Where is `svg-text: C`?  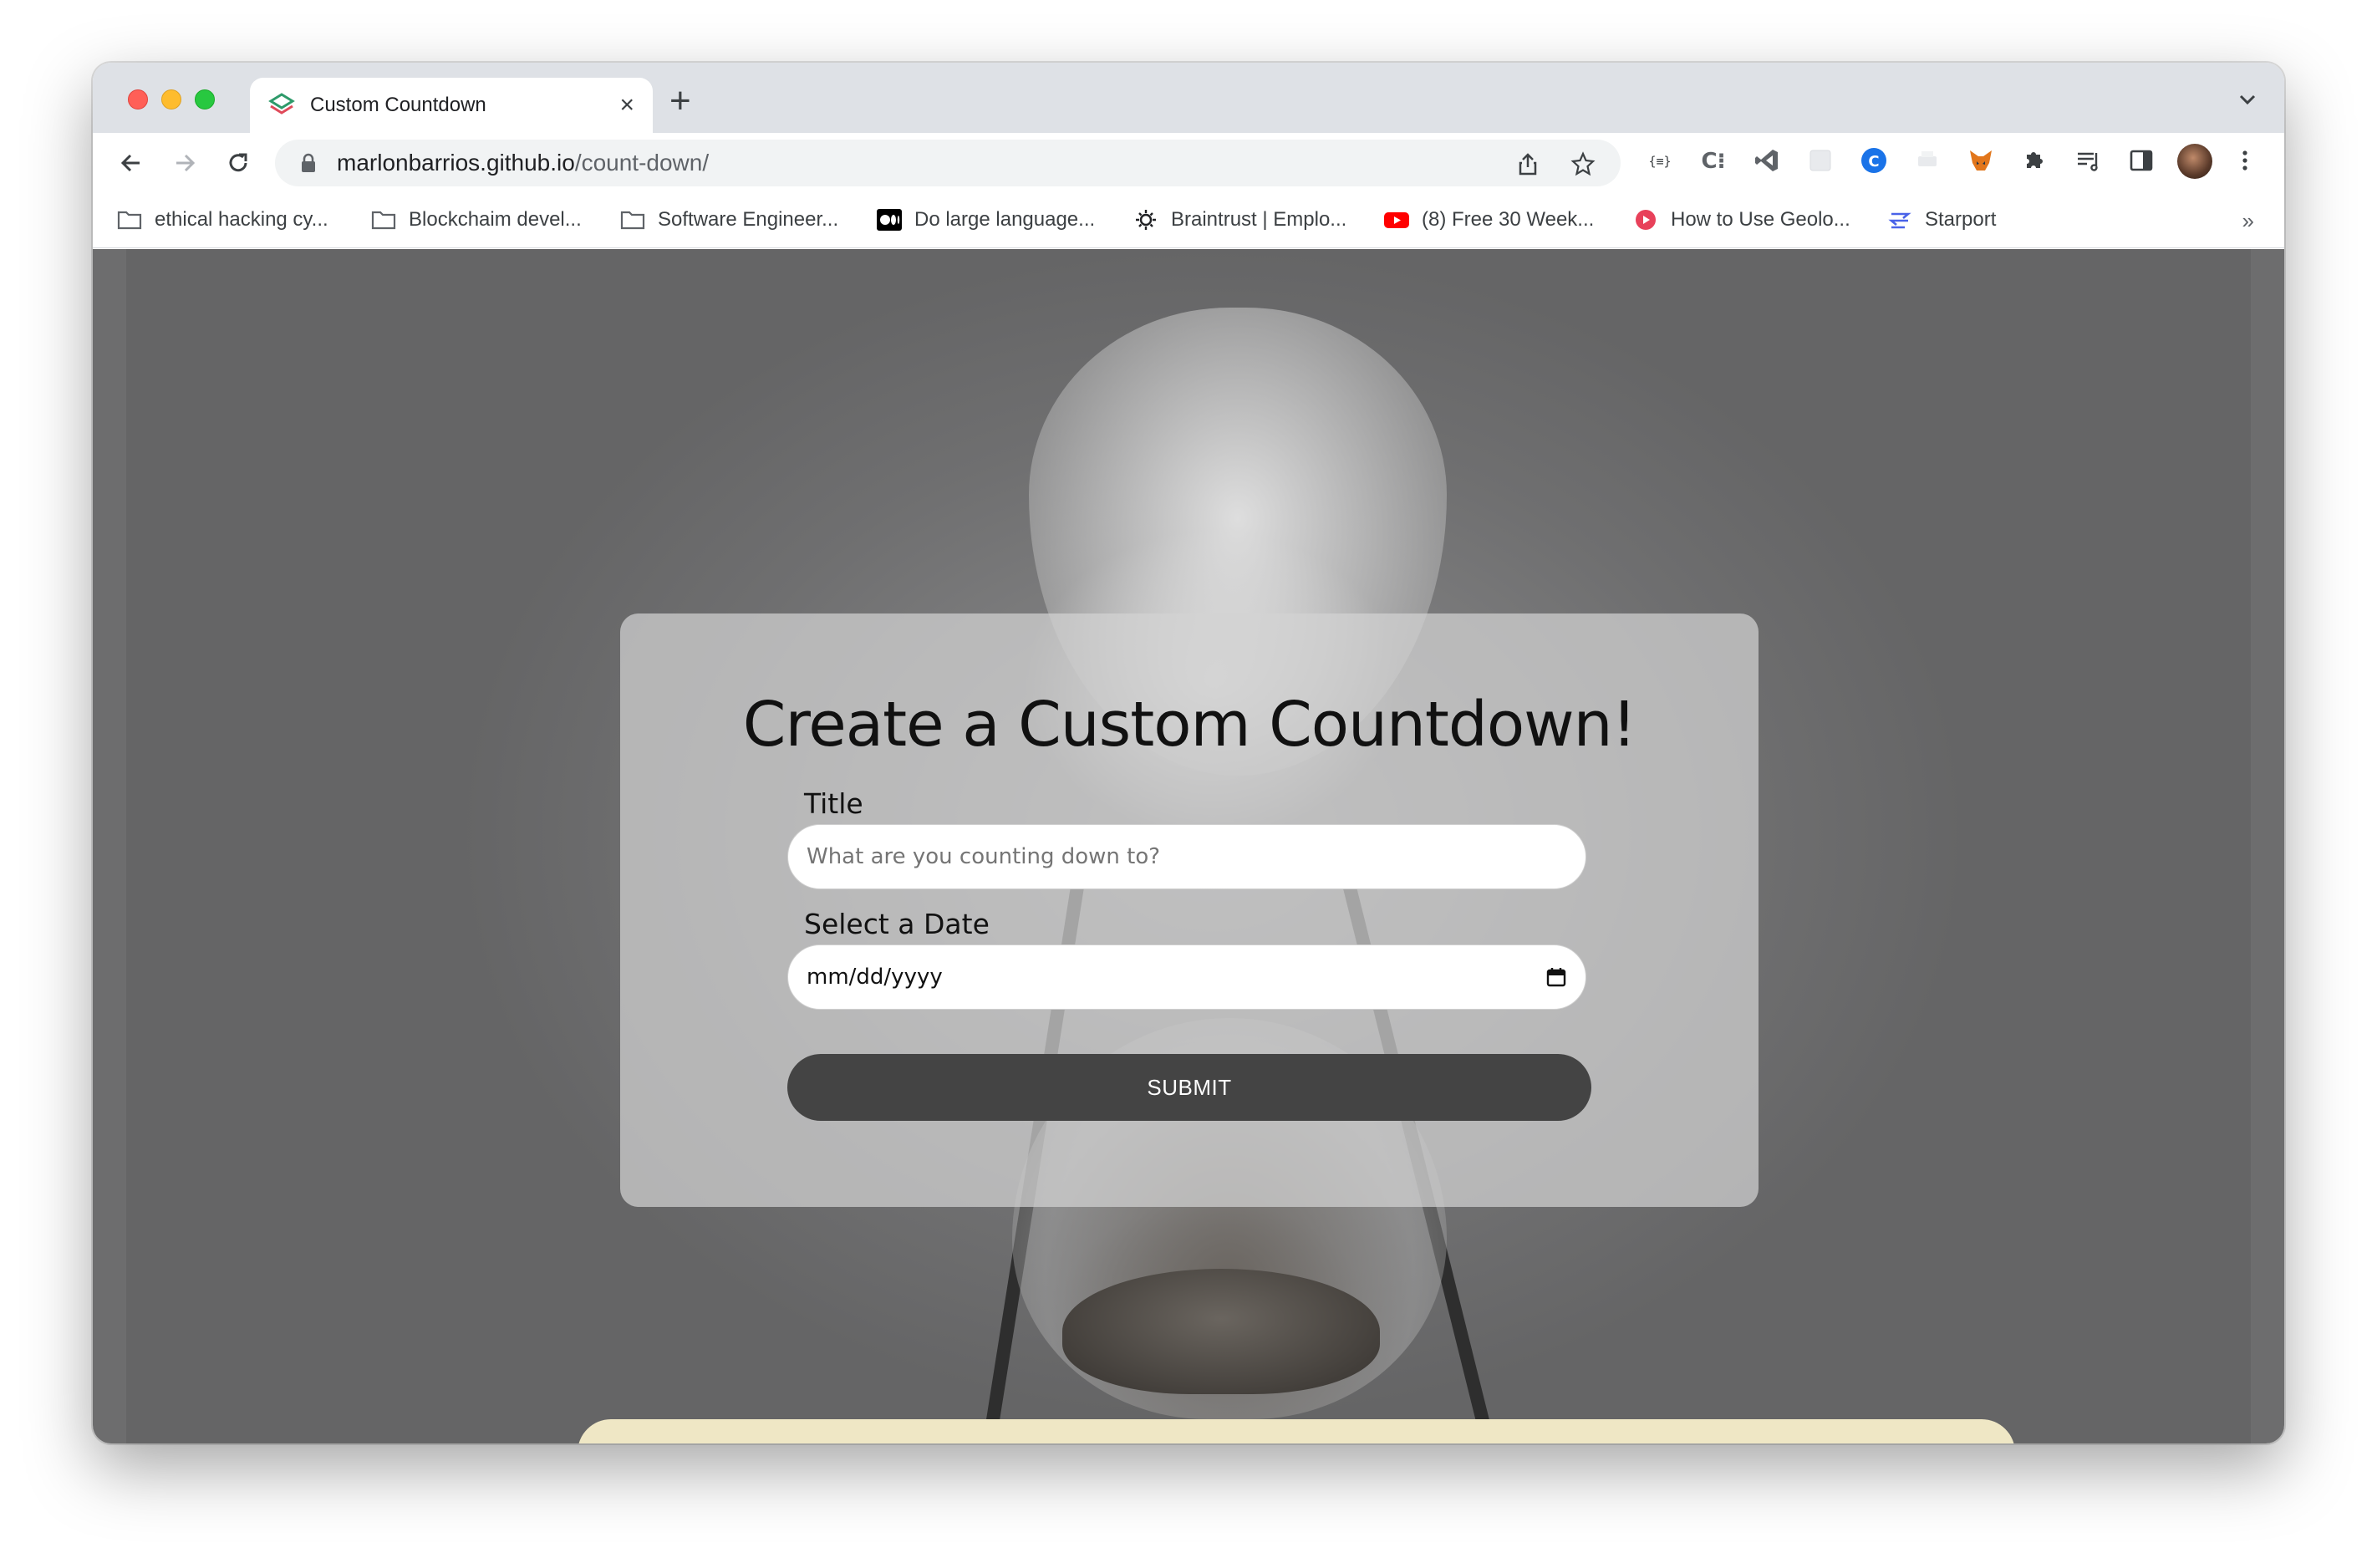
svg-text: C is located at coordinates (1874, 162).